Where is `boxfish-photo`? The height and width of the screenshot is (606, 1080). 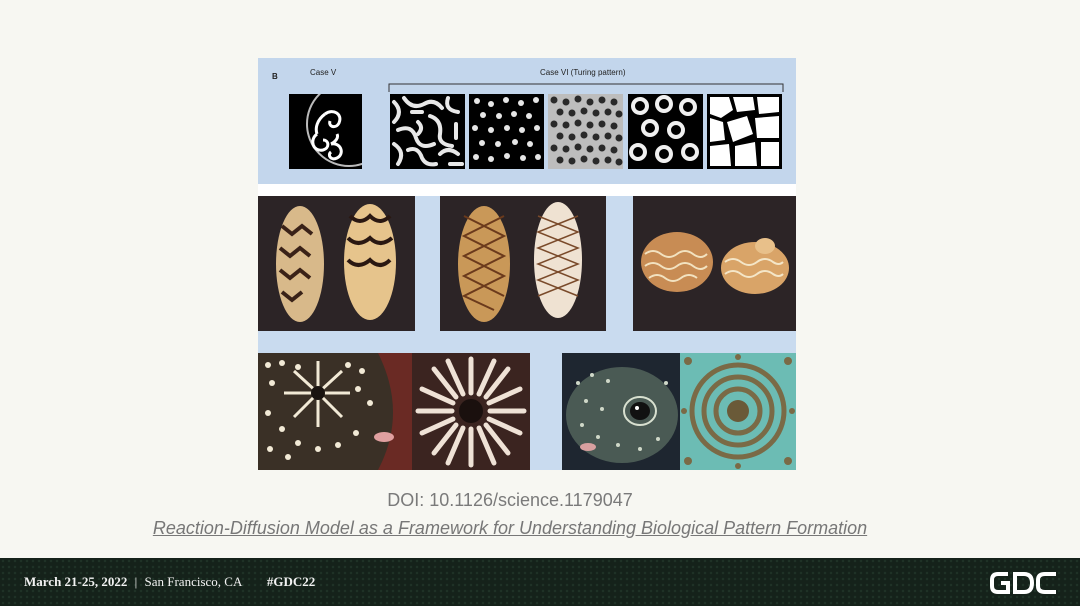
boxfish-photo is located at coordinates (335, 411).